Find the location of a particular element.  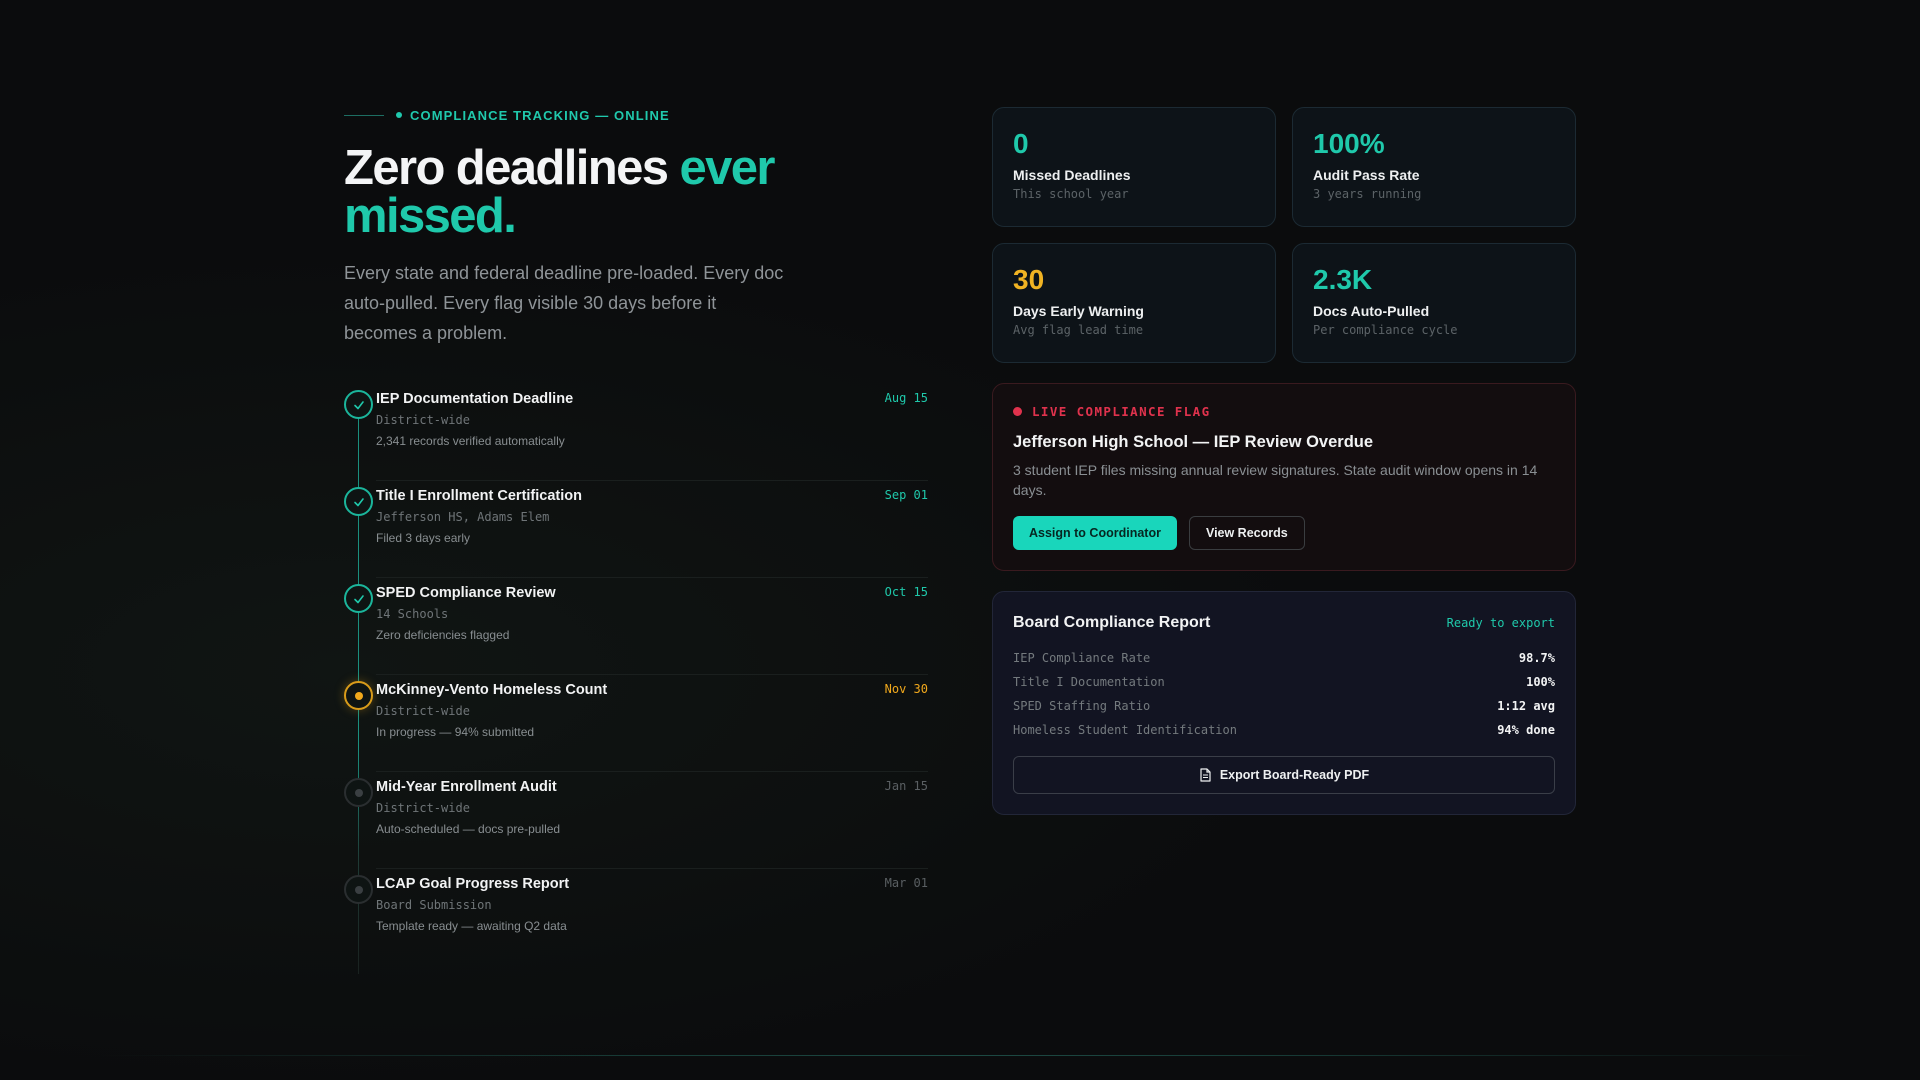

timeline-item-scope: Jefferson HS, Adams Elem is located at coordinates (463, 517).